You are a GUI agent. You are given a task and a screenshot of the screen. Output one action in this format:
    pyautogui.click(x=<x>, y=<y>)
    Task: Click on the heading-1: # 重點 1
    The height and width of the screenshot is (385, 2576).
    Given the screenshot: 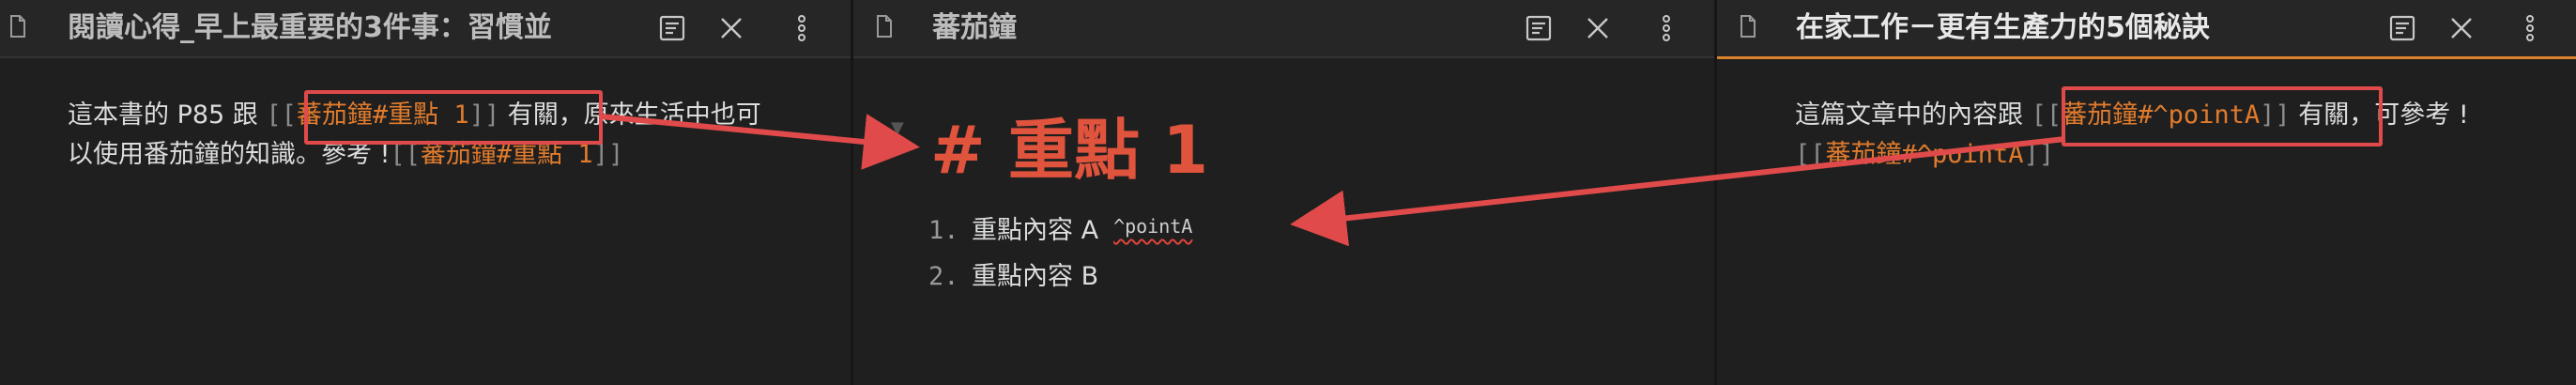 What is the action you would take?
    pyautogui.click(x=1069, y=150)
    